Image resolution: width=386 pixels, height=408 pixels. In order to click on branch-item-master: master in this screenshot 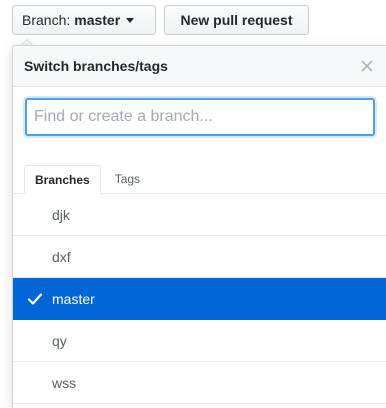, I will do `click(199, 299)`.